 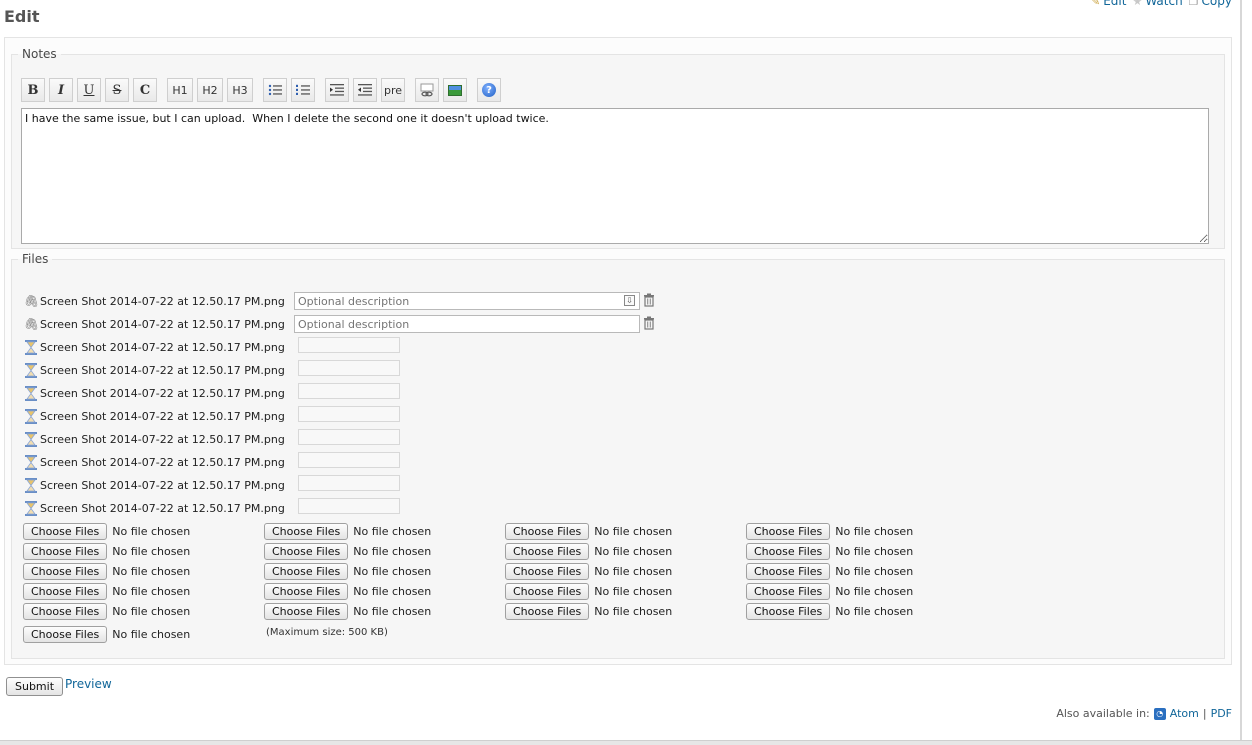 What do you see at coordinates (32, 301) in the screenshot?
I see `paperclip-icon: 🖇` at bounding box center [32, 301].